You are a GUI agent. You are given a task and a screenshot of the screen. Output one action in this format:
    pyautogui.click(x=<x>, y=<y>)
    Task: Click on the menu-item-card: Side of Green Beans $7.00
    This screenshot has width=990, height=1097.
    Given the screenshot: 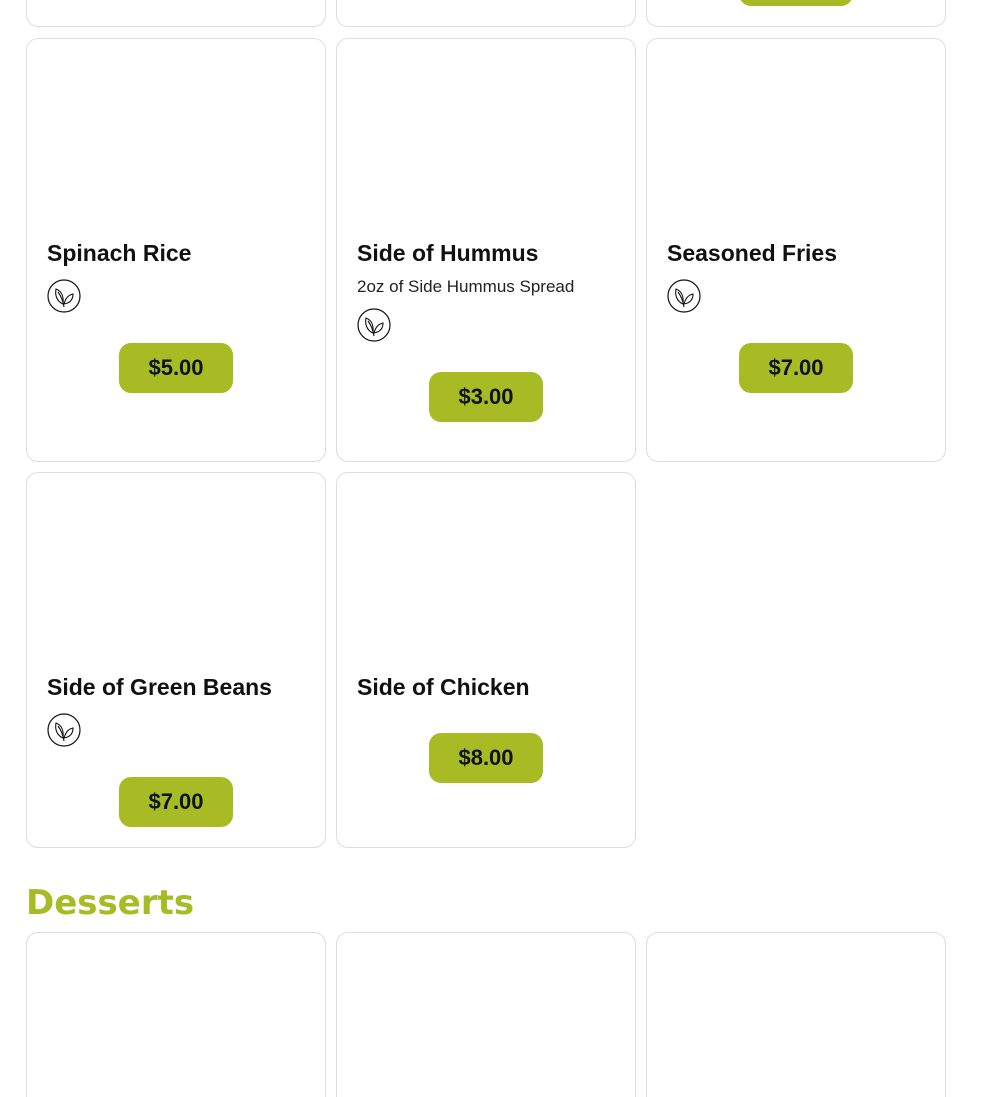 What is the action you would take?
    pyautogui.click(x=176, y=660)
    